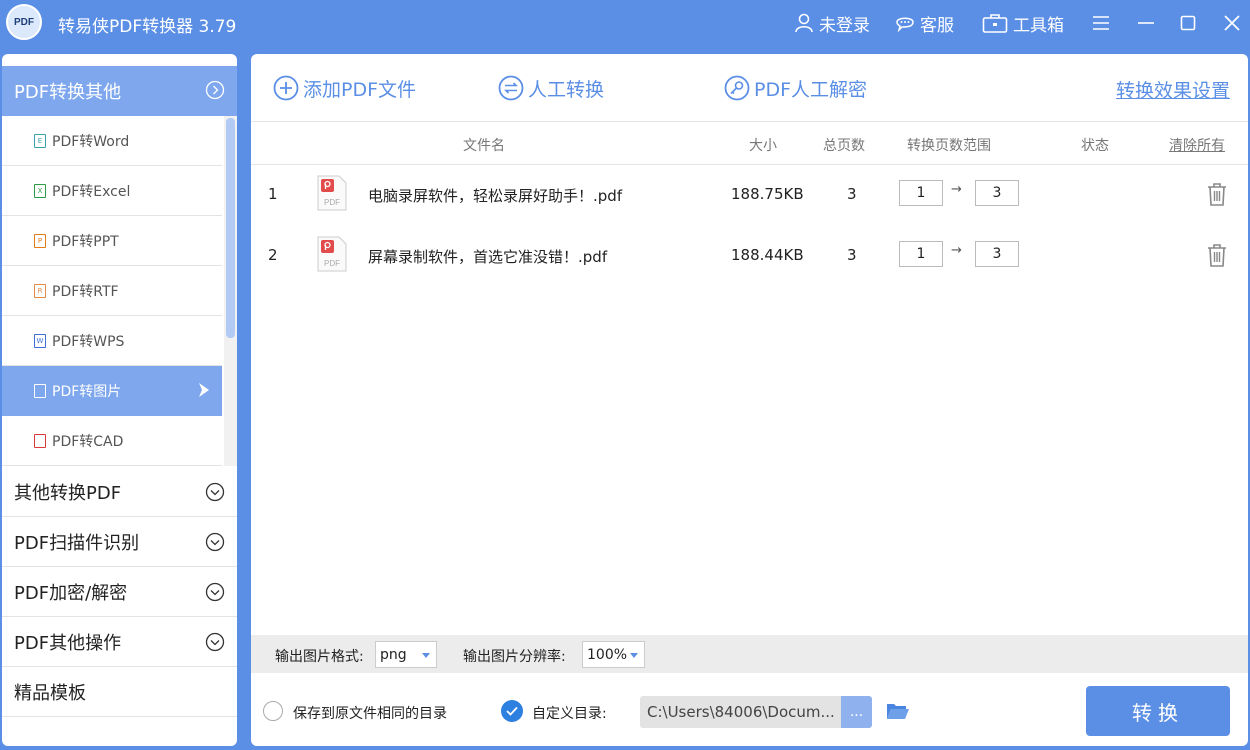 The height and width of the screenshot is (750, 1250). I want to click on maximize-icon, so click(1188, 23).